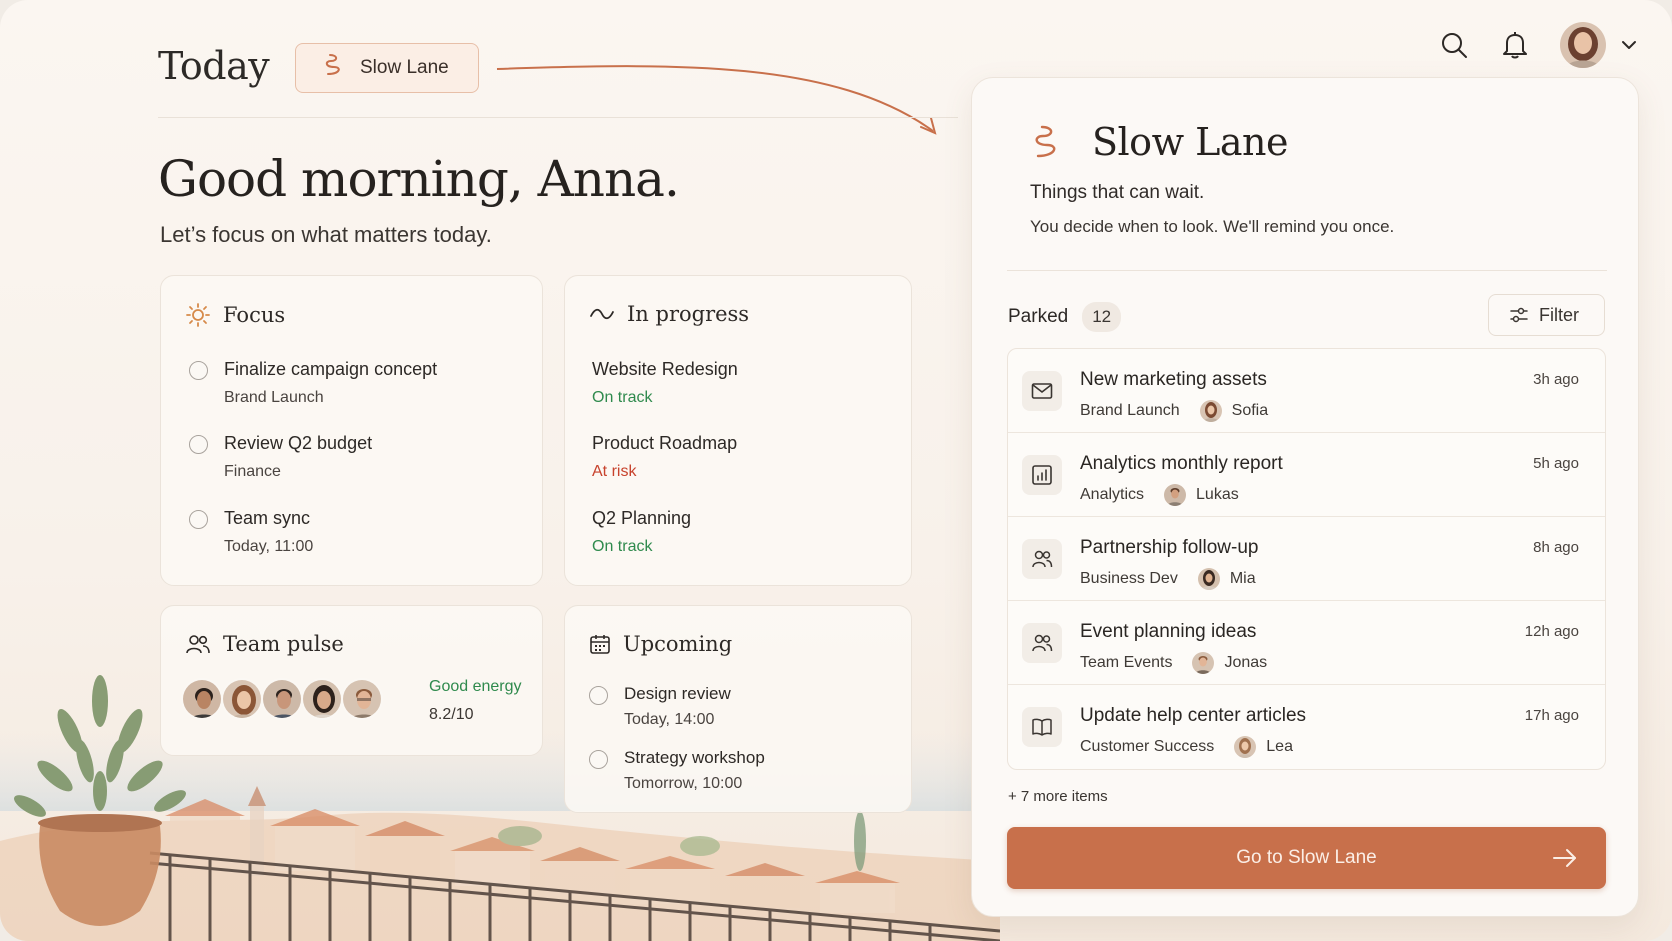 Image resolution: width=1672 pixels, height=941 pixels. Describe the element at coordinates (683, 783) in the screenshot. I see `event-time: Tomorrow, 10:00` at that location.